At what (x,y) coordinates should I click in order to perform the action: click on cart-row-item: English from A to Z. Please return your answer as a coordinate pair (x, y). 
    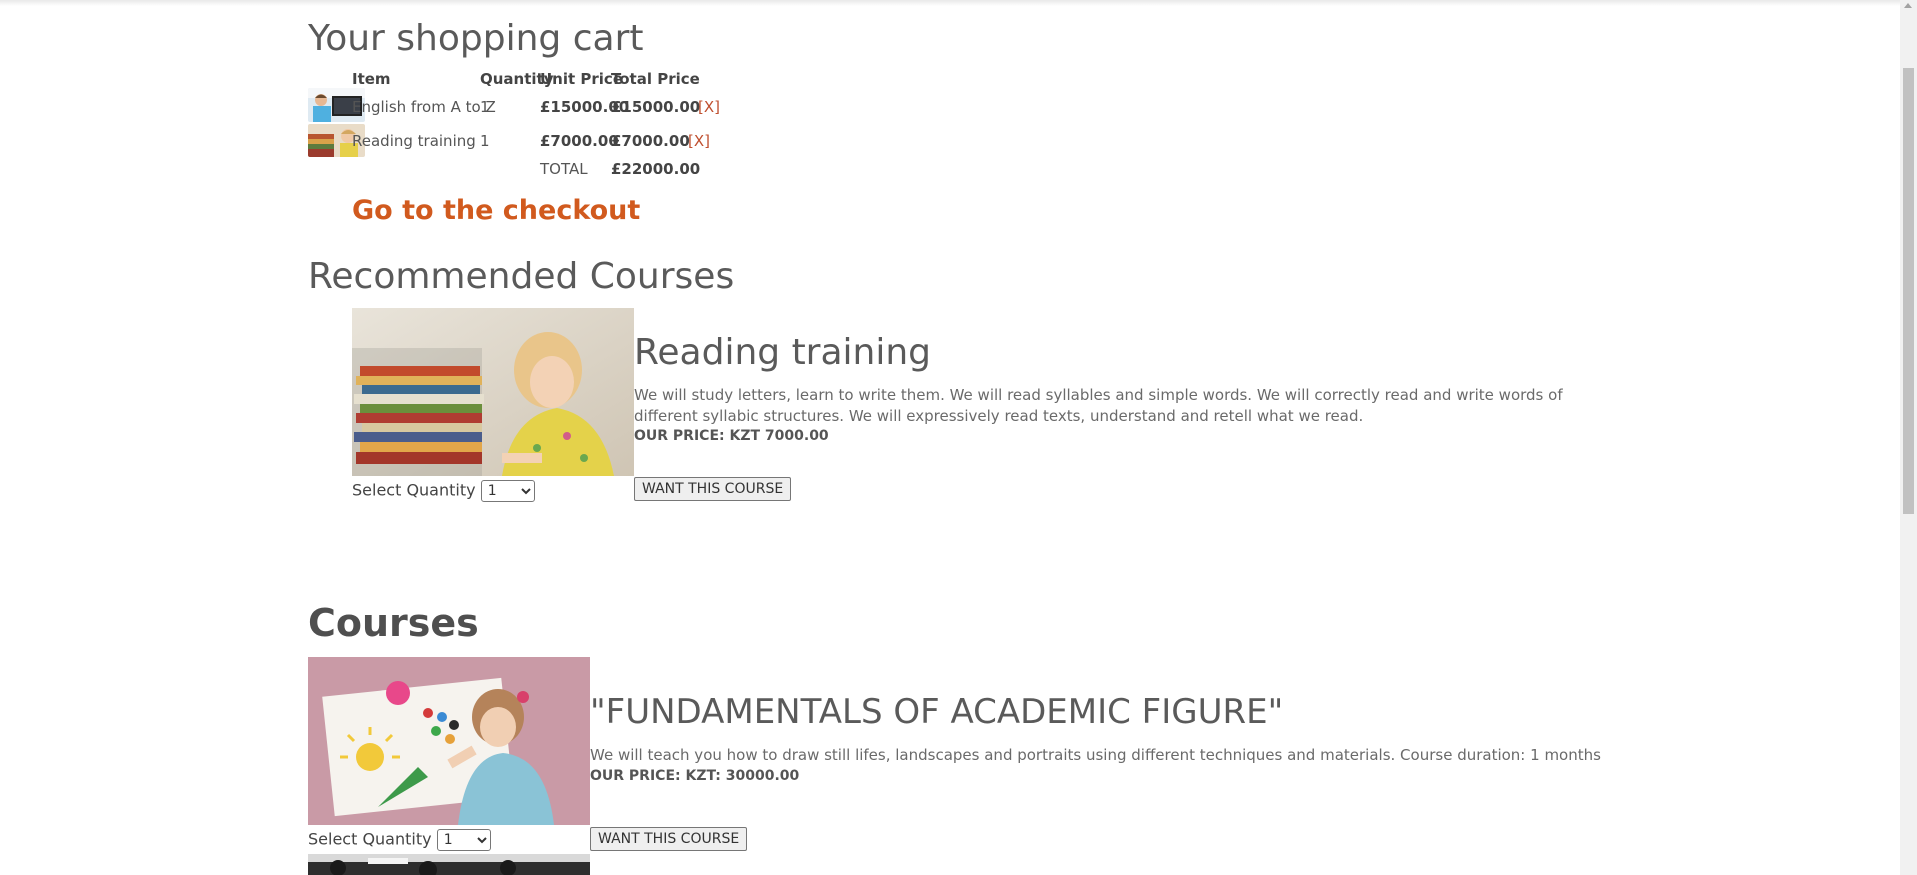
    Looking at the image, I should click on (424, 107).